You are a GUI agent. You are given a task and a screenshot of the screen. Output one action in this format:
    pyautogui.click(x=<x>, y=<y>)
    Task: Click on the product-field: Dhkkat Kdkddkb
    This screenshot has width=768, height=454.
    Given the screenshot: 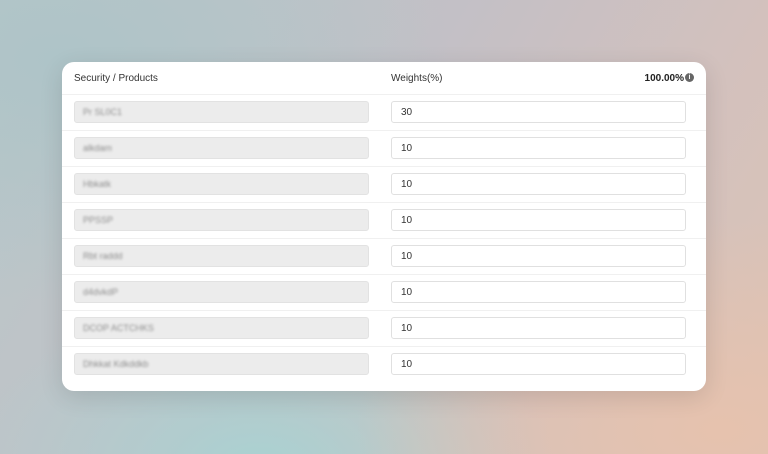 What is the action you would take?
    pyautogui.click(x=221, y=364)
    